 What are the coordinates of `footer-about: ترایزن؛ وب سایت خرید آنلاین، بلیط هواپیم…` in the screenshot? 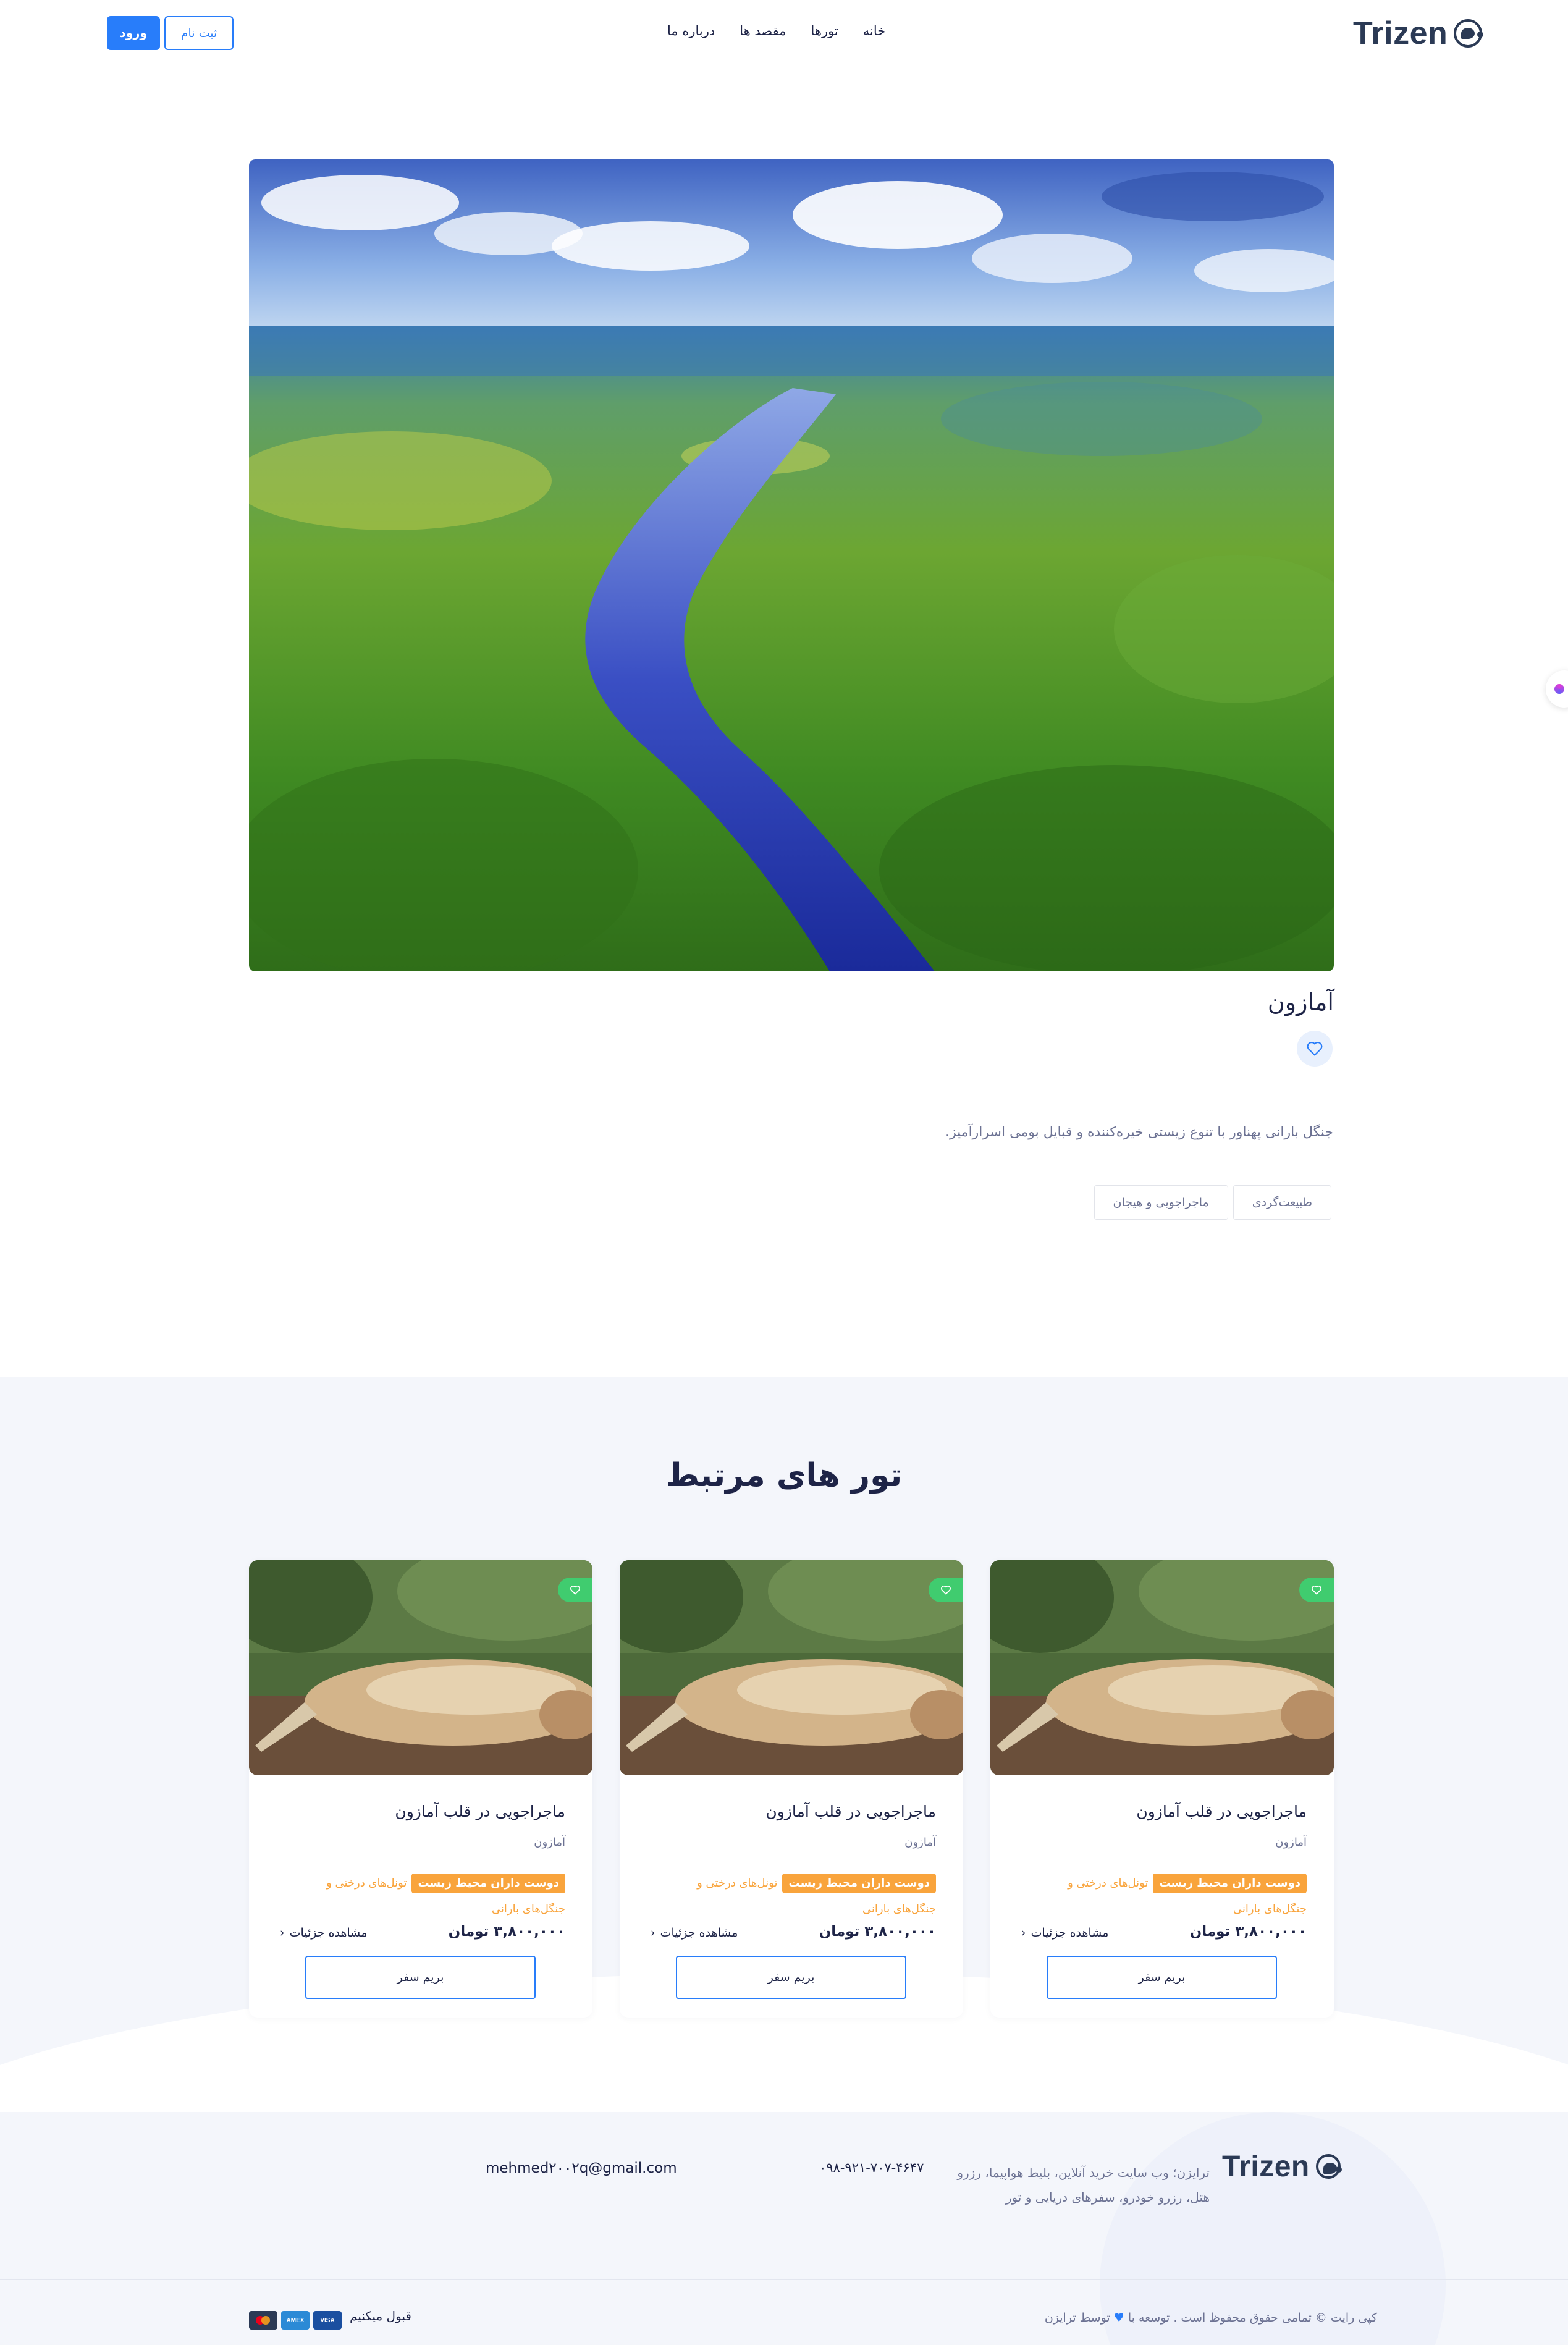 It's located at (1083, 2185).